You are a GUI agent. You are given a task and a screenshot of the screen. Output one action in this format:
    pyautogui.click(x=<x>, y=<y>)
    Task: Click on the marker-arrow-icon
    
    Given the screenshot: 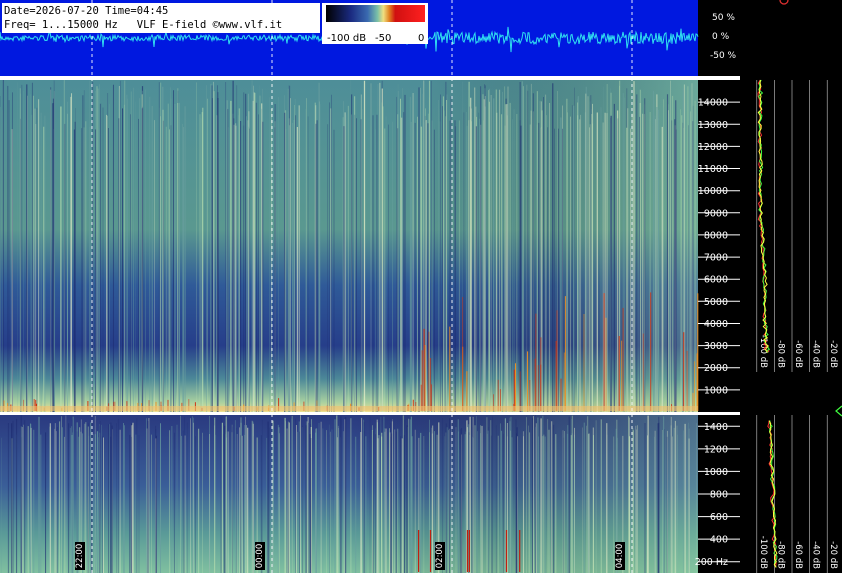 What is the action you would take?
    pyautogui.click(x=838, y=411)
    